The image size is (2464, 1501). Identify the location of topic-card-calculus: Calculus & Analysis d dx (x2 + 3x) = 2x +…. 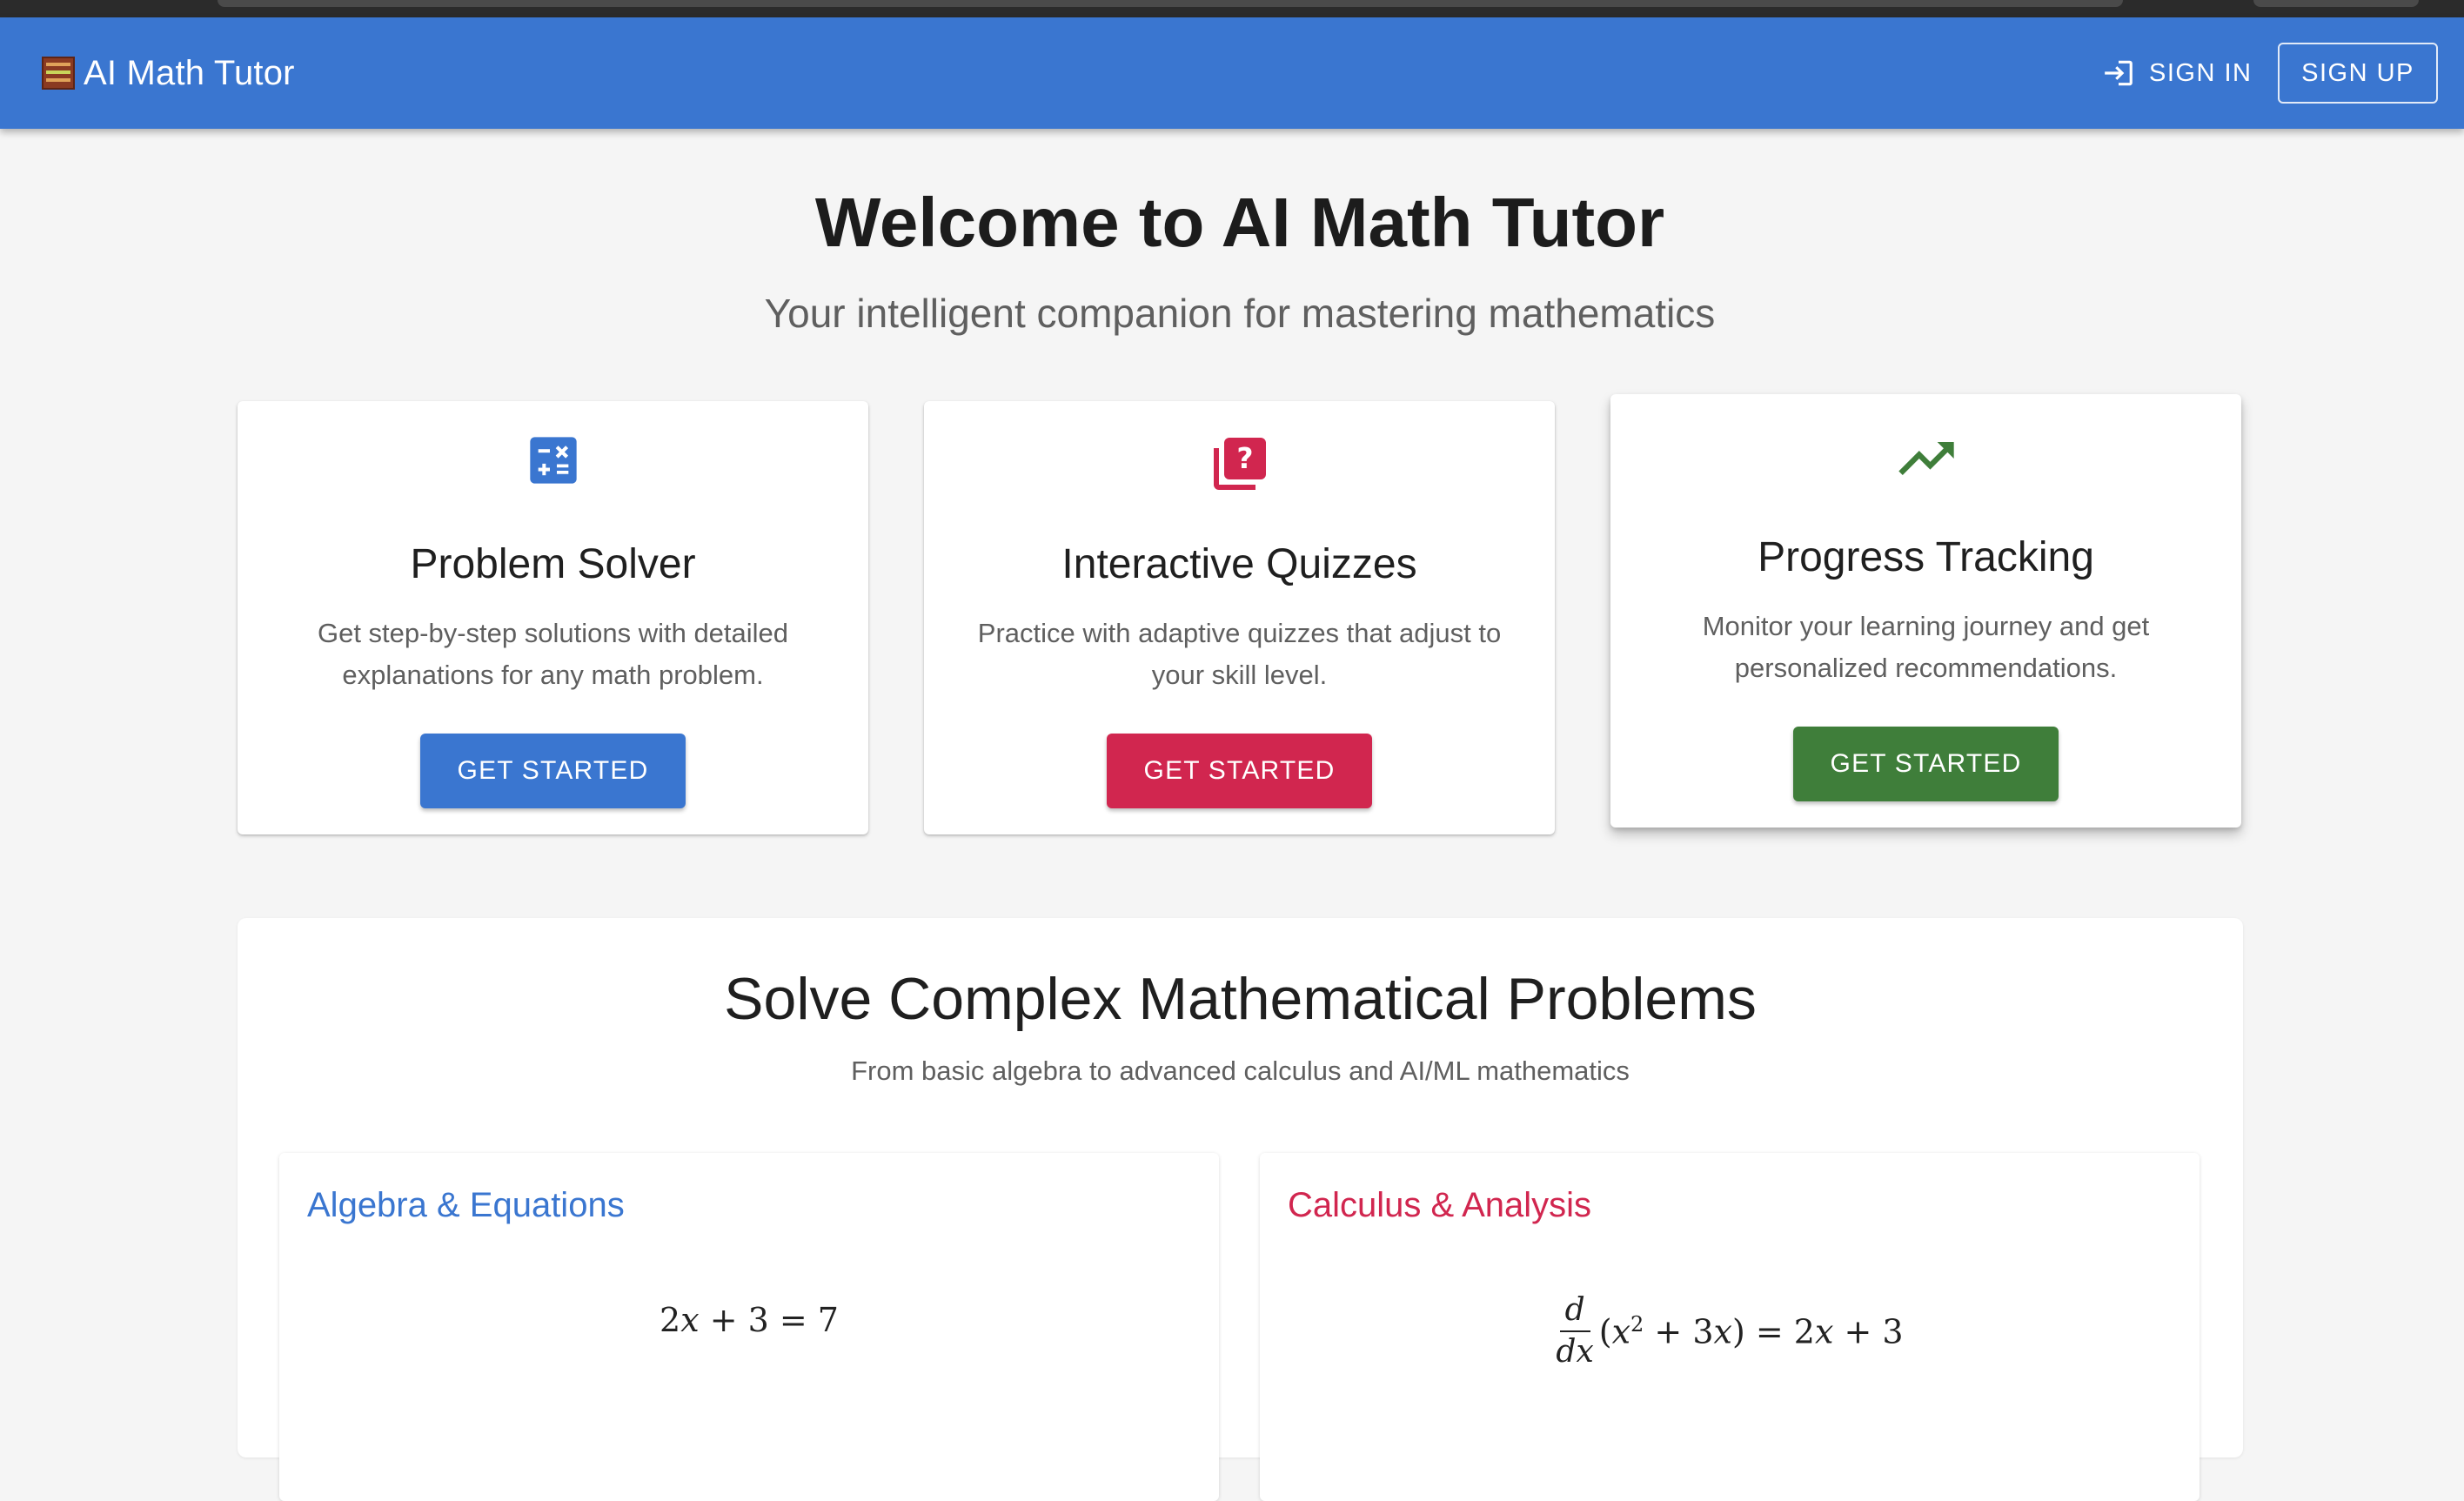
(1730, 1327).